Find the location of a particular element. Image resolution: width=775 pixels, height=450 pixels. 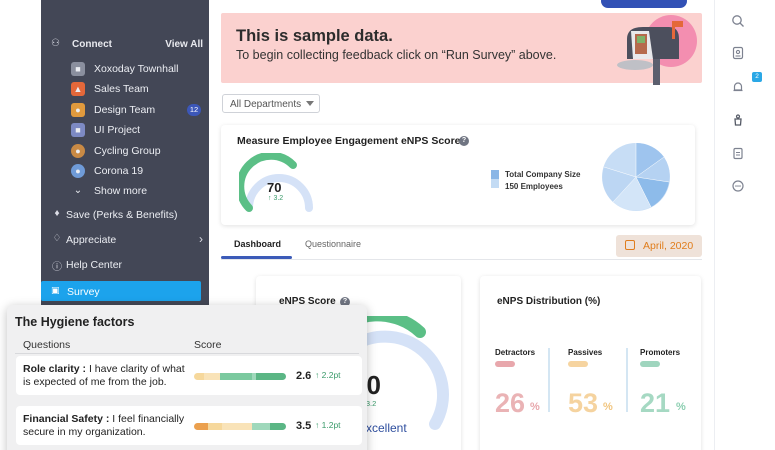

group-value: 26 is located at coordinates (510, 403).